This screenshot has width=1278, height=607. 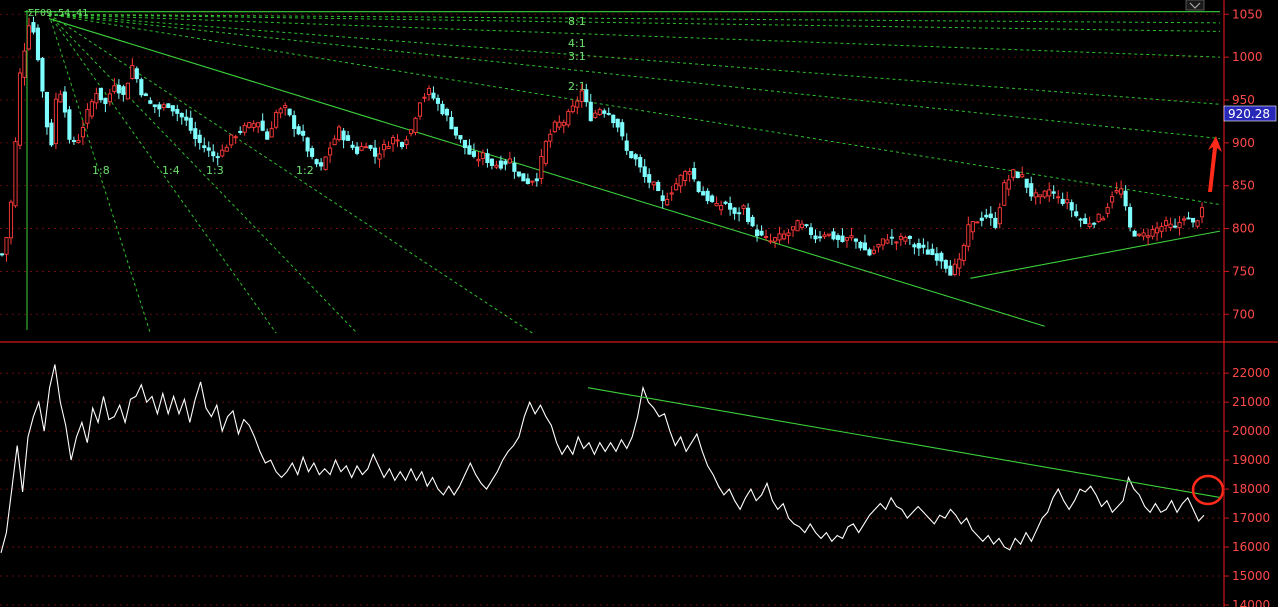 I want to click on current-price-tag: 920.28, so click(x=1250, y=113).